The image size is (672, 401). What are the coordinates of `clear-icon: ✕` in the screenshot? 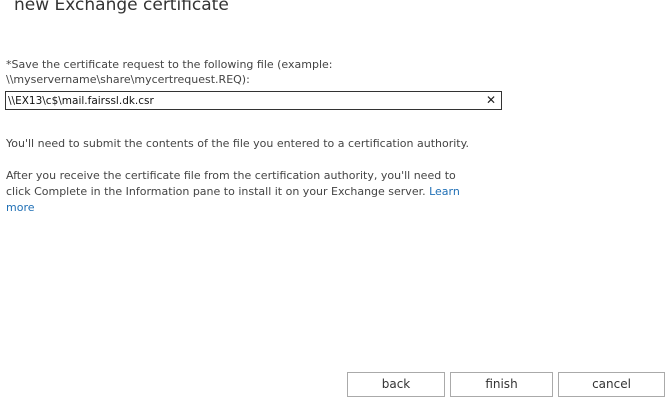 It's located at (491, 100).